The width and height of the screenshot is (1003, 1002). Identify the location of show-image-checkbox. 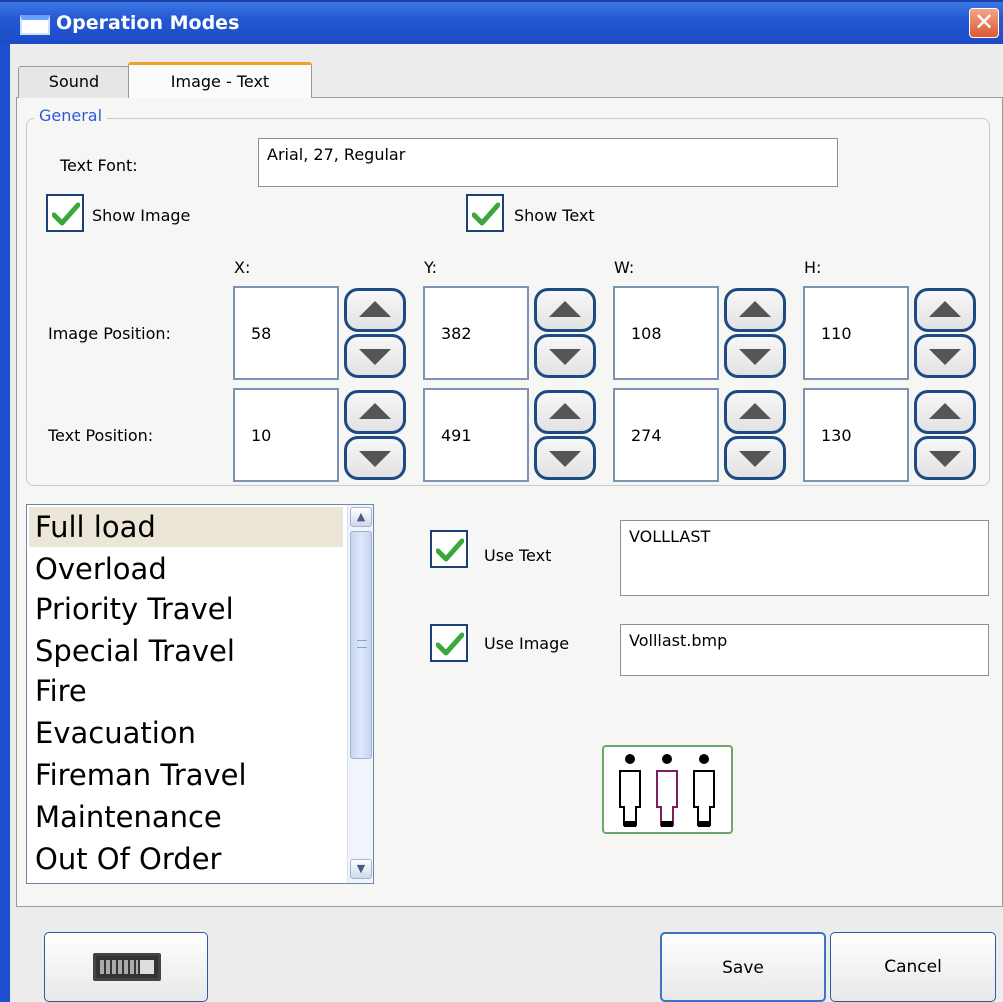
(65, 213).